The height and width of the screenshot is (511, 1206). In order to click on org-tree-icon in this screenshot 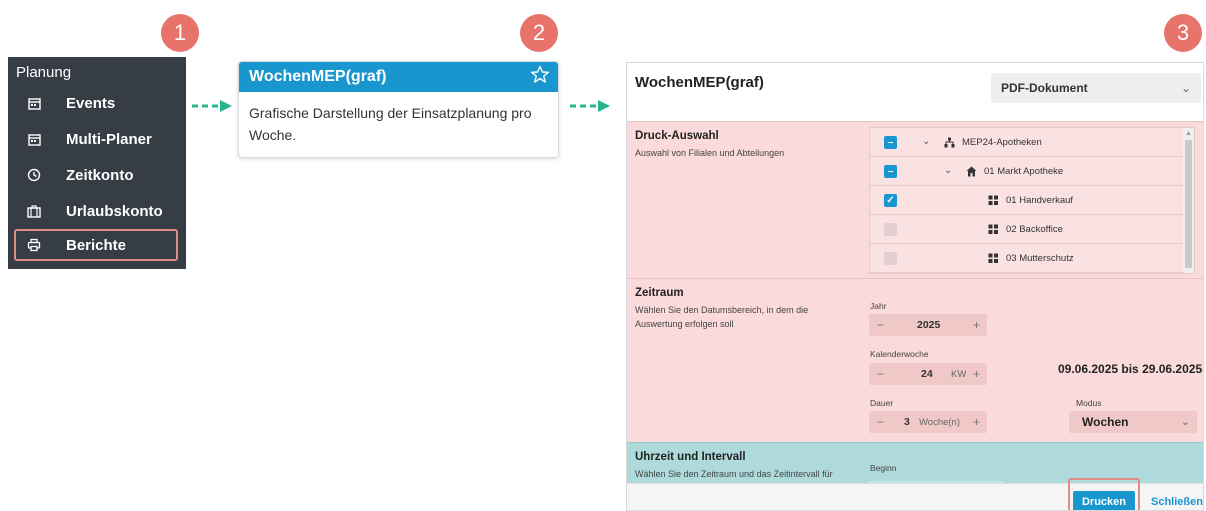, I will do `click(949, 142)`.